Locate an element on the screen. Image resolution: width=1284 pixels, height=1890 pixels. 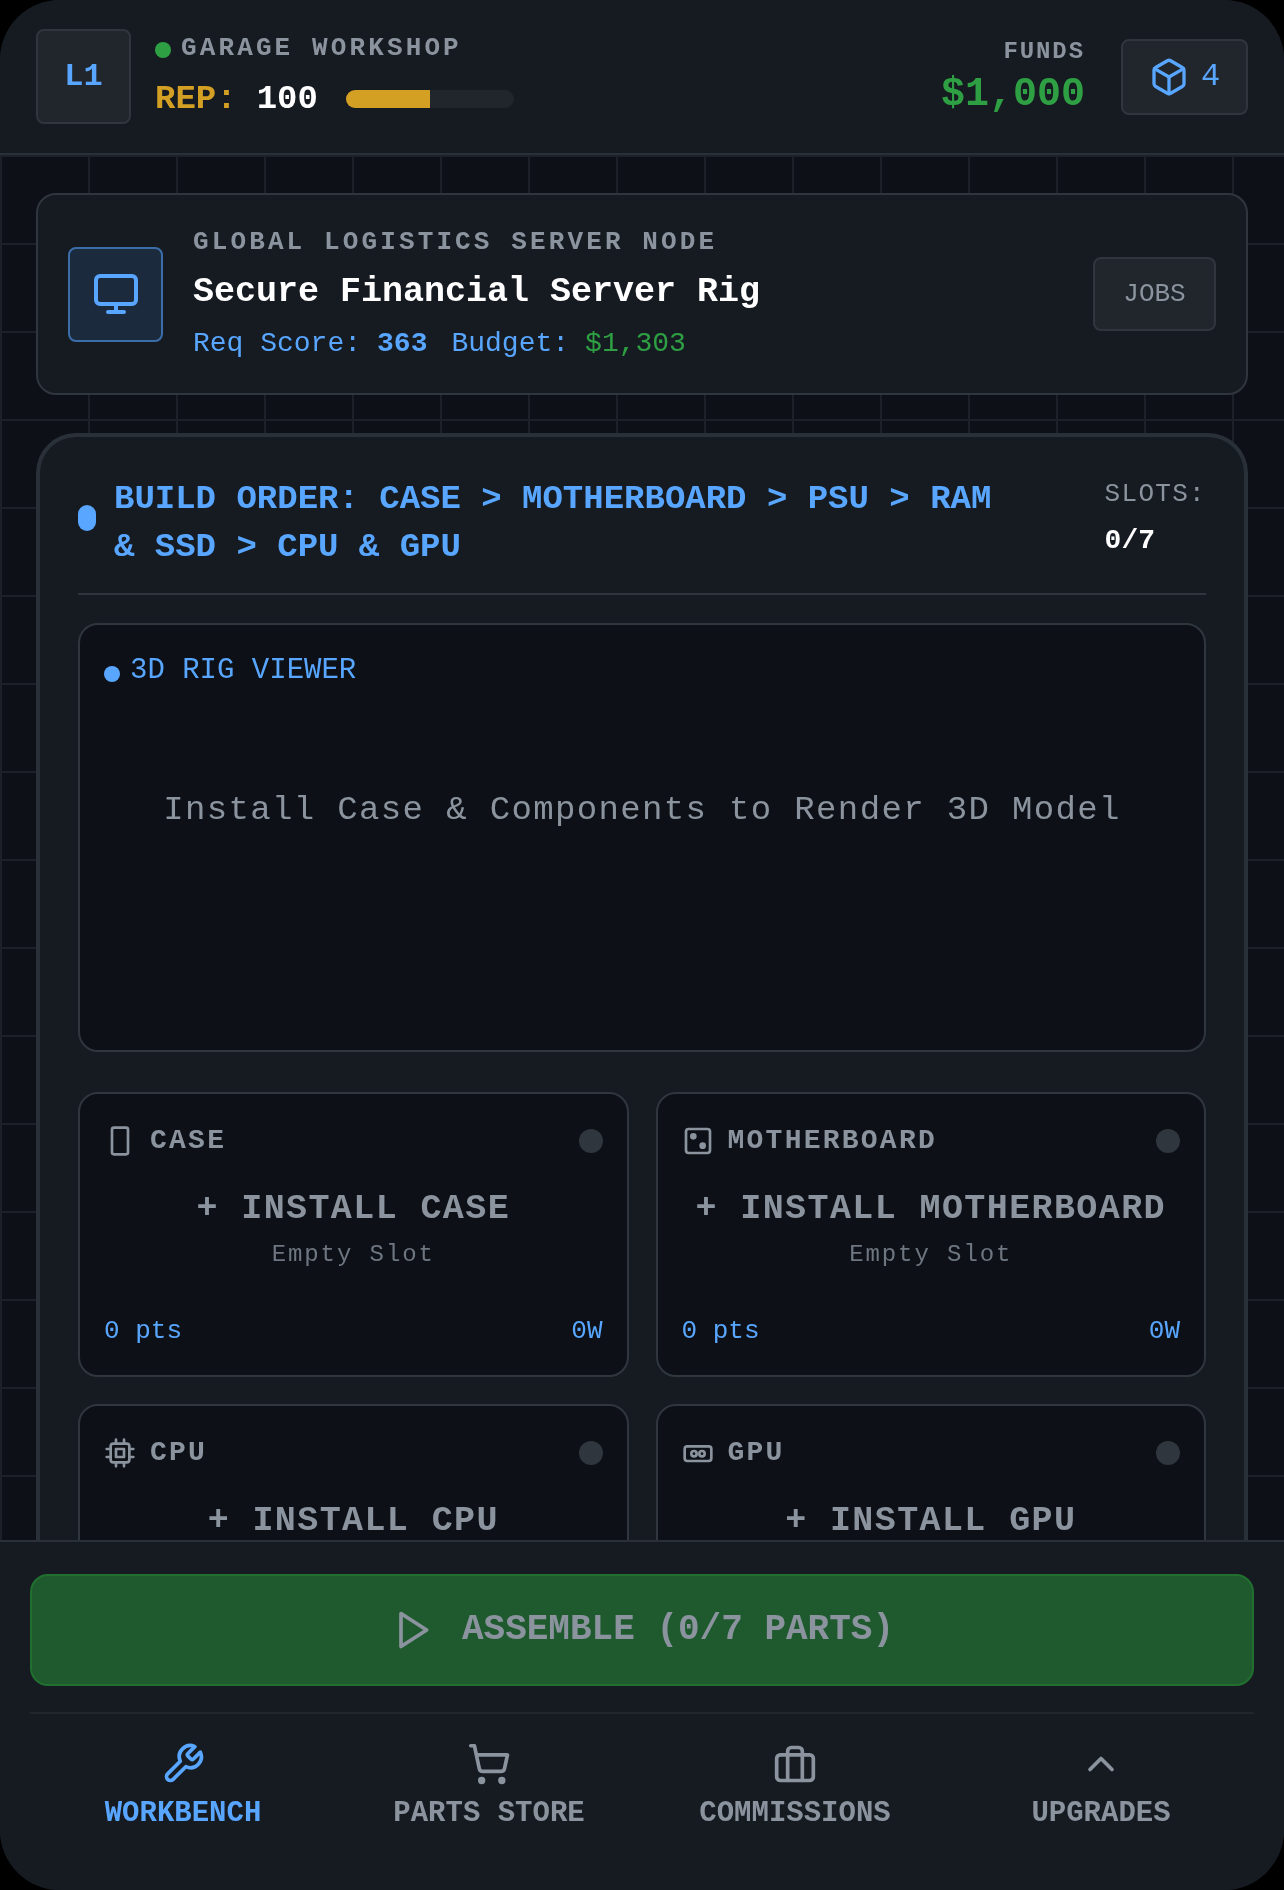
build-order-text: BUILD ORDER: CASE > MOTHERBOARD > PSU > RAM & SSD > CPU & GPU is located at coordinates (553, 523).